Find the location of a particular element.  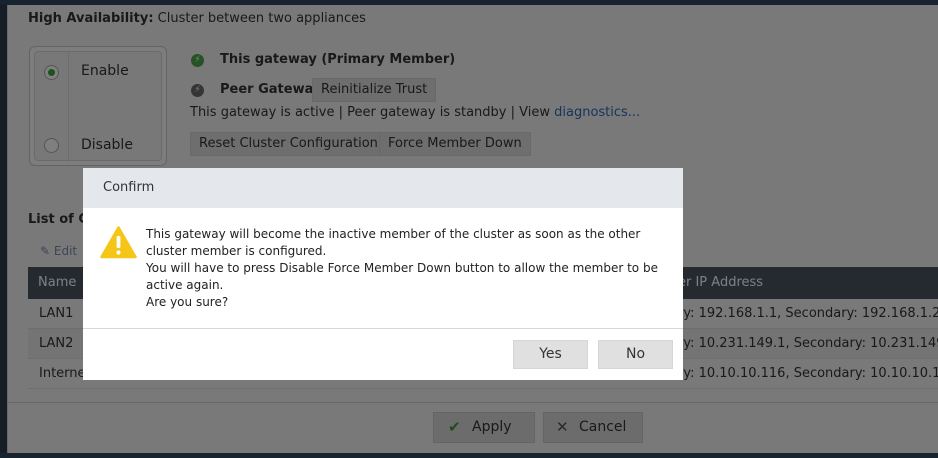

dialog-title: Confirm is located at coordinates (383, 188).